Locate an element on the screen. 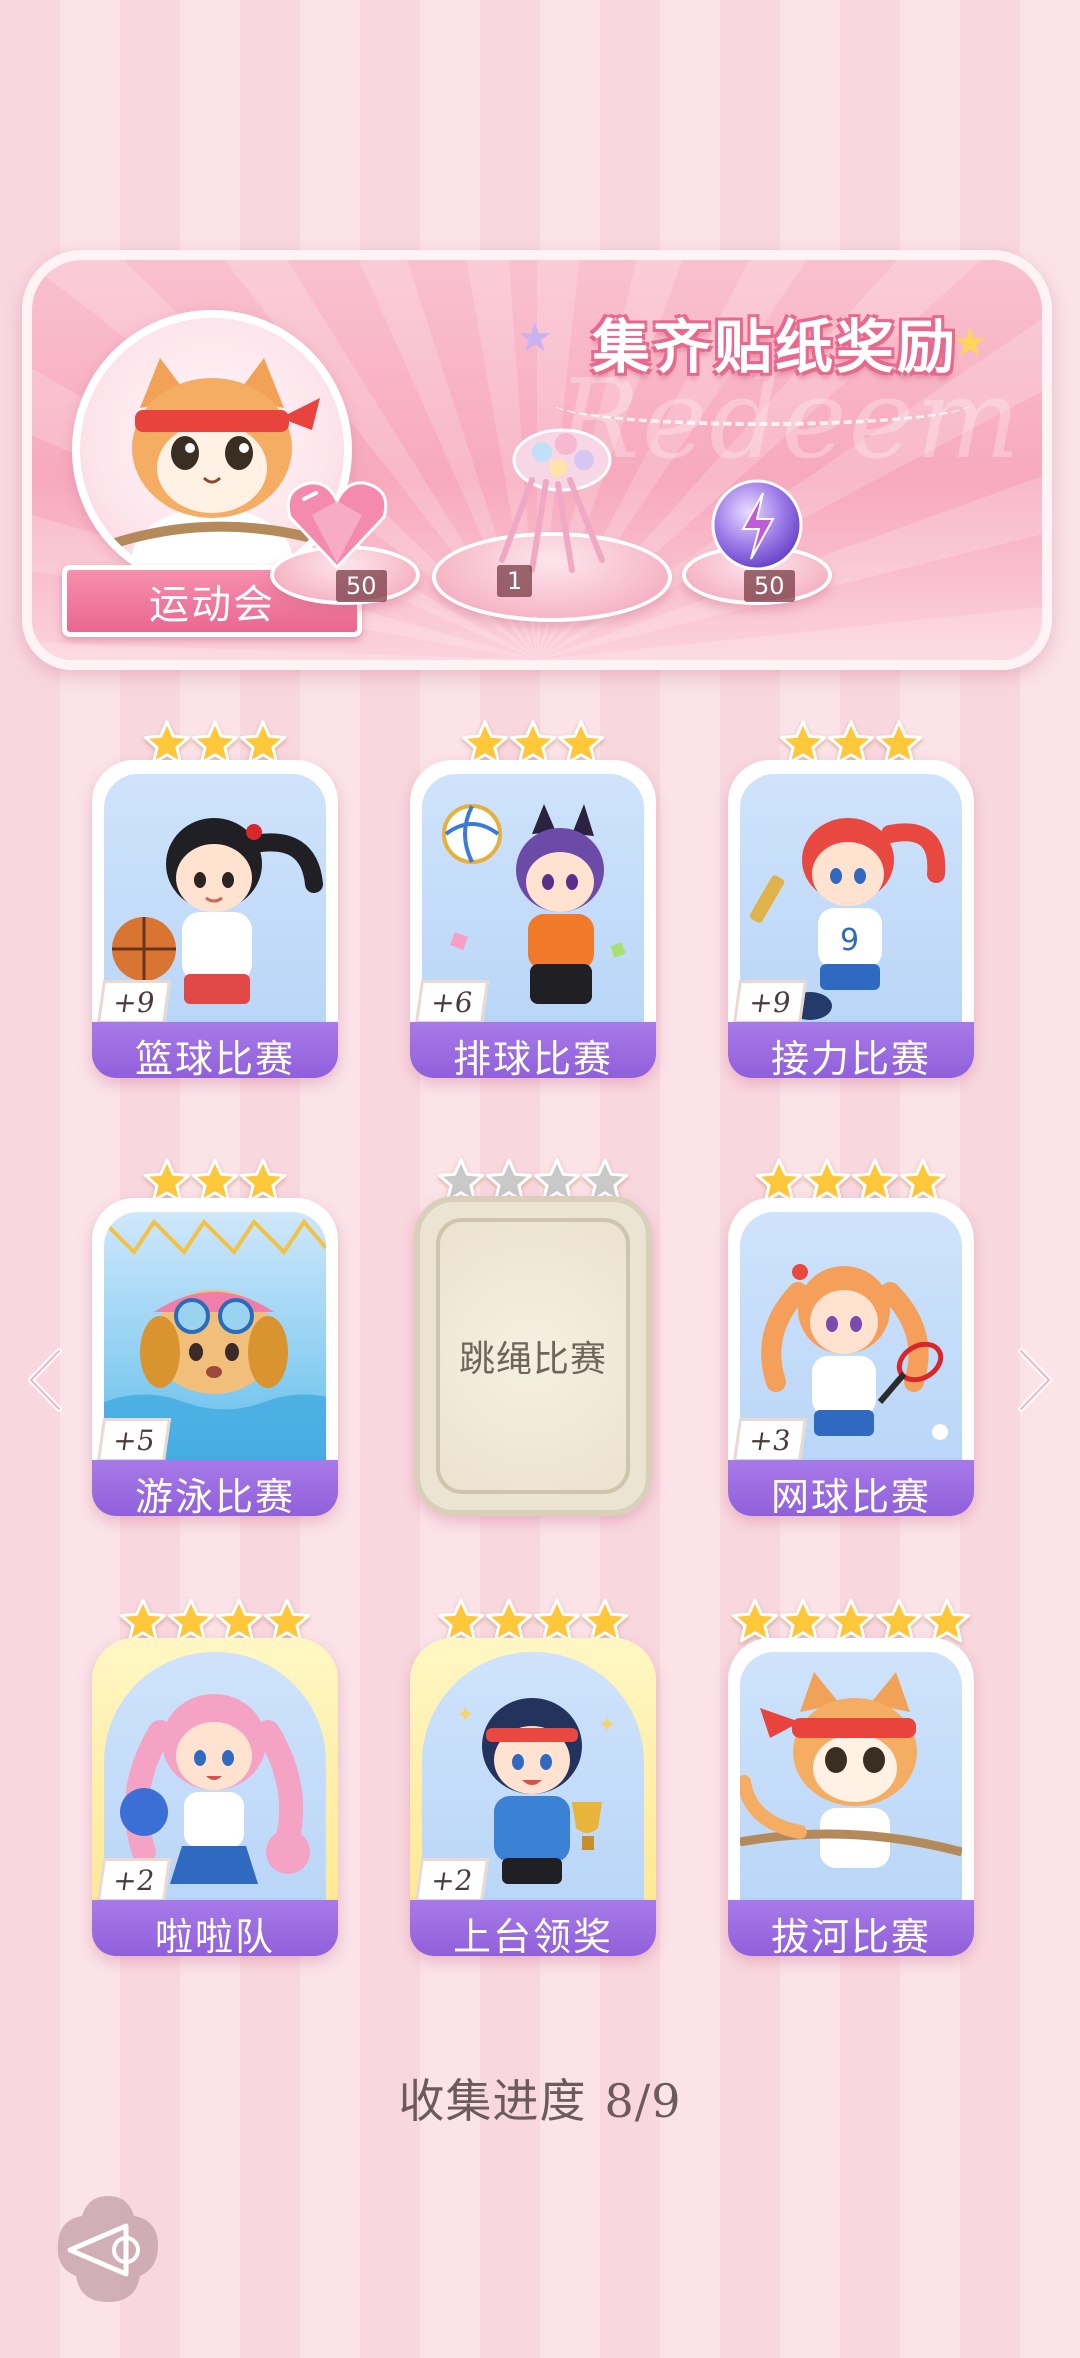 This screenshot has height=2358, width=1080. chevron-left-icon is located at coordinates (45, 1380).